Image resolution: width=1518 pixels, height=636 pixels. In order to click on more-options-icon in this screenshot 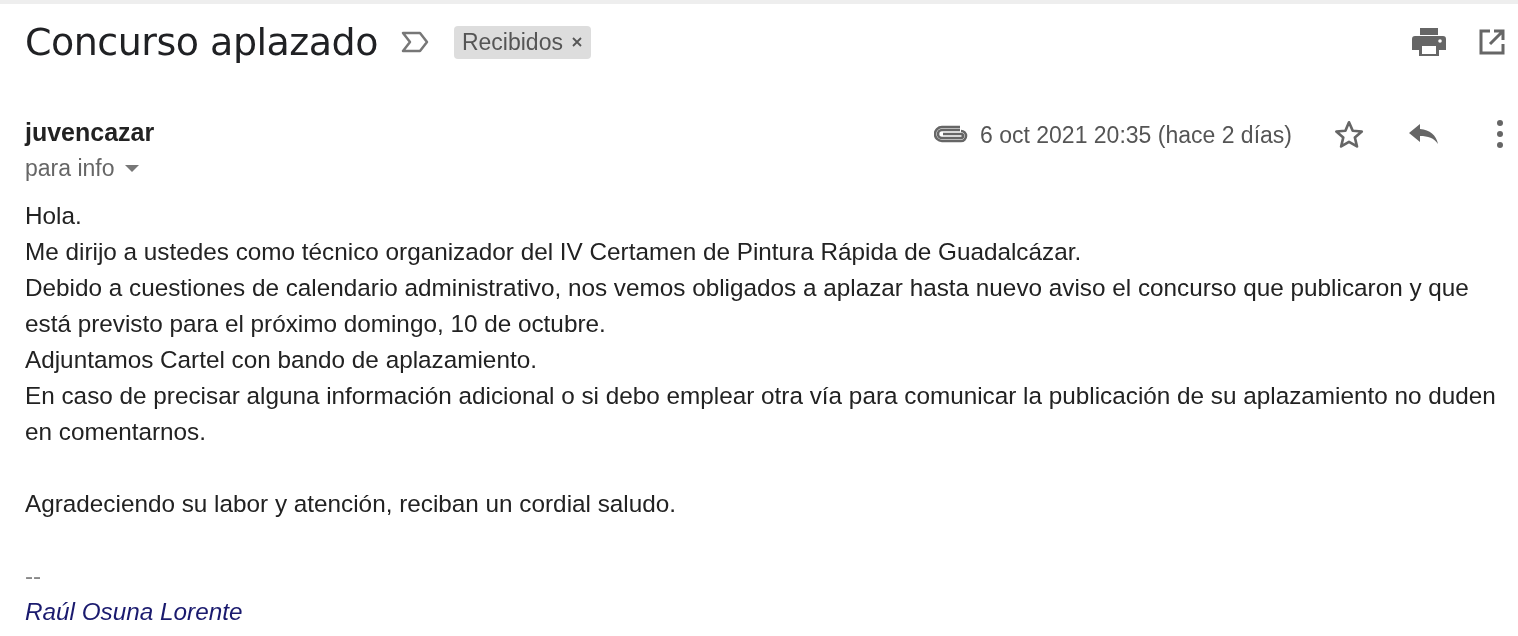, I will do `click(1500, 134)`.